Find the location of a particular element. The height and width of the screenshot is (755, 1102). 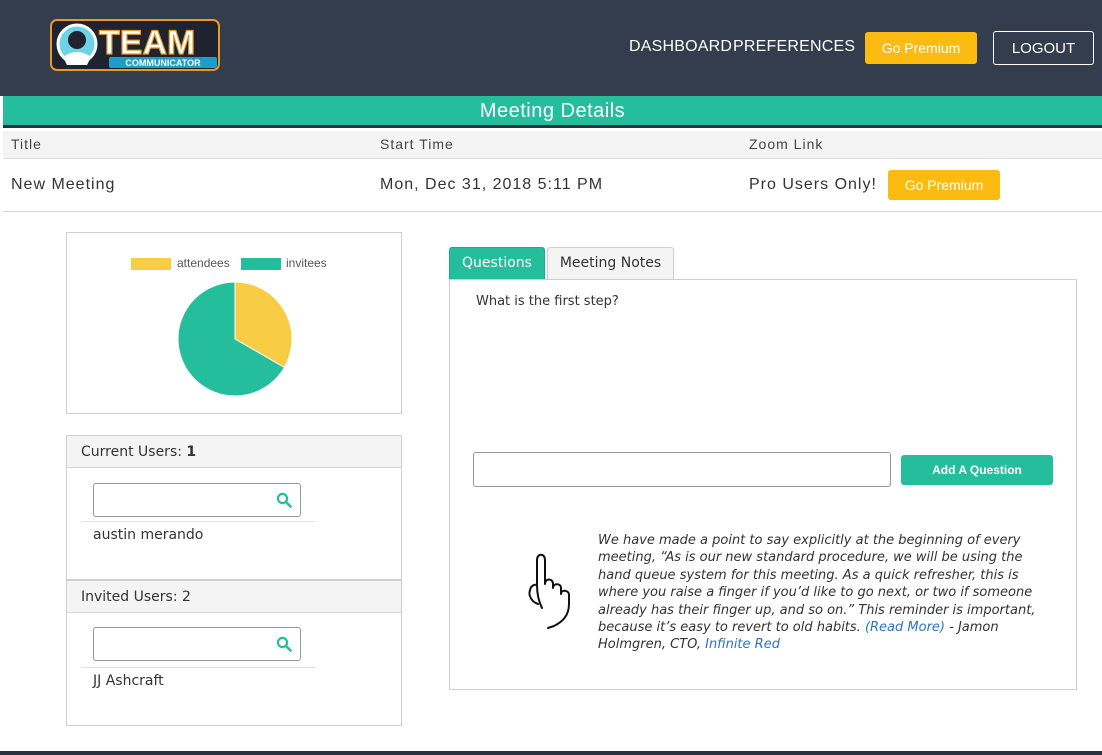

current-users-header: Current Users: 1 is located at coordinates (234, 452).